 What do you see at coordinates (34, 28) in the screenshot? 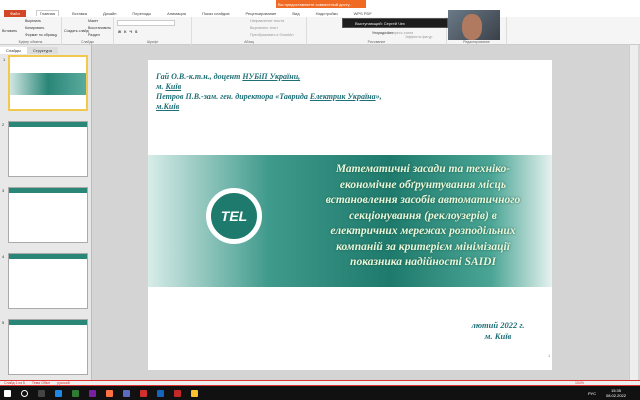
I see `copy-button: Копировать` at bounding box center [34, 28].